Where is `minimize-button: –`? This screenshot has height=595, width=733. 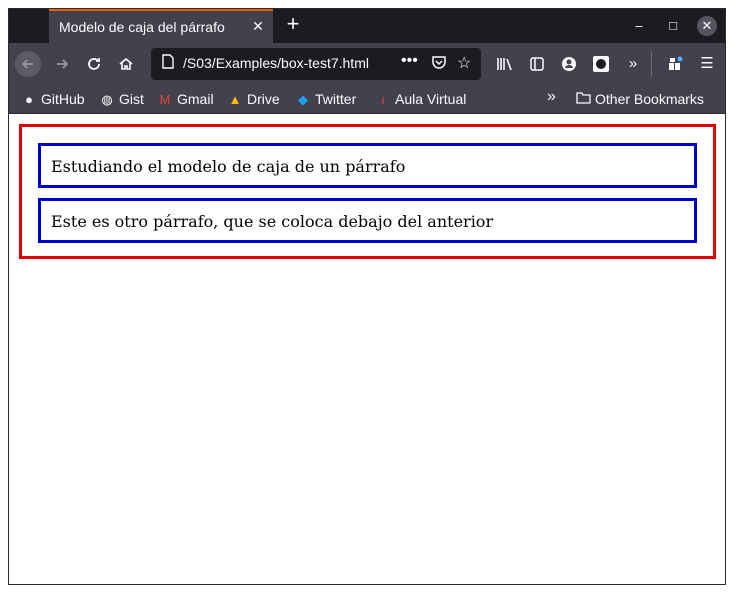 minimize-button: – is located at coordinates (639, 26).